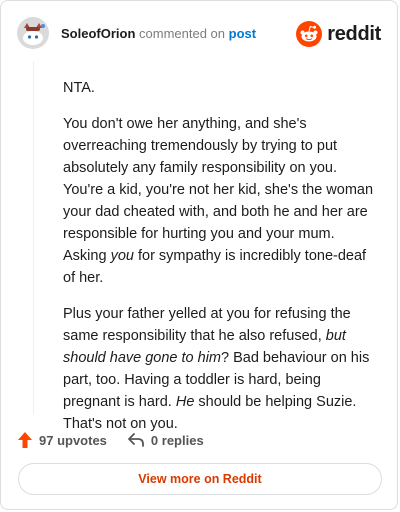  I want to click on post-link: post, so click(242, 33).